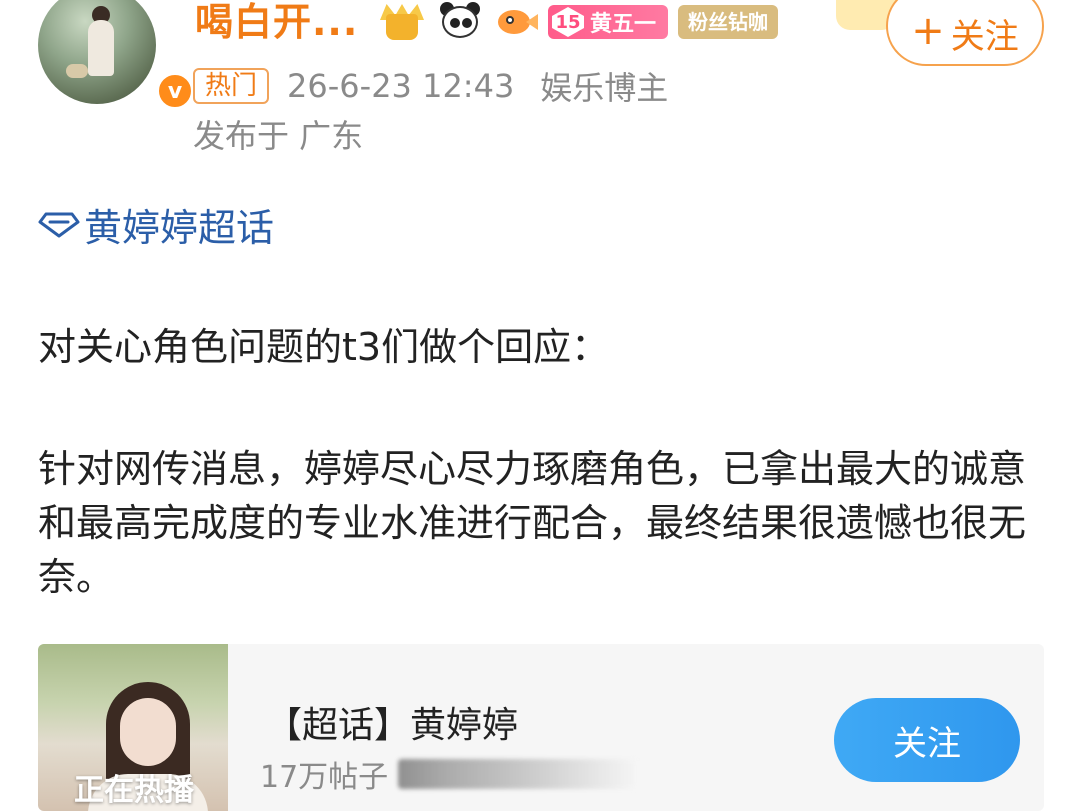 Image resolution: width=1080 pixels, height=811 pixels. I want to click on post-meta: 热门 26-6-23 12:43 娱乐博主, so click(431, 86).